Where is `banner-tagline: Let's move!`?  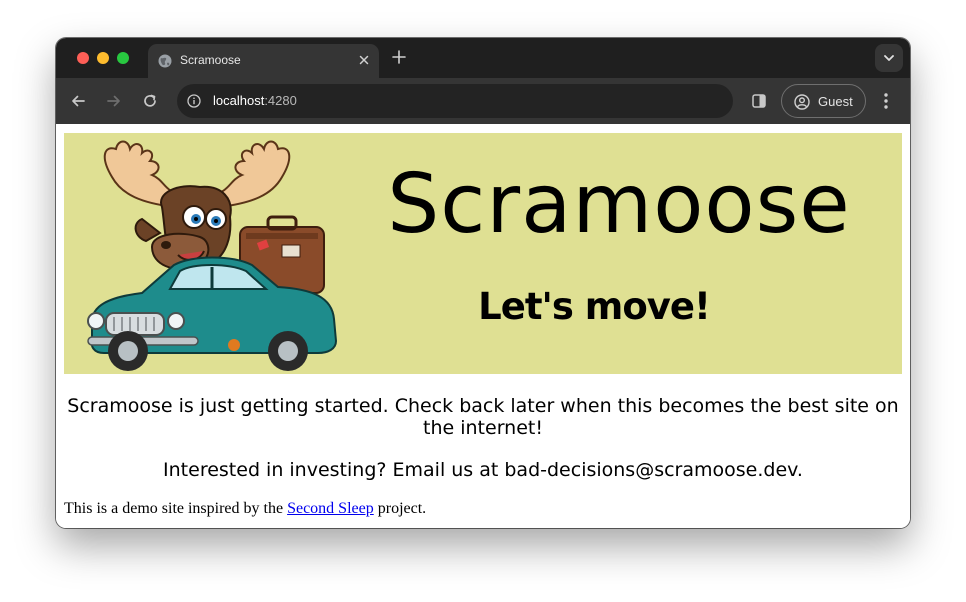 banner-tagline: Let's move! is located at coordinates (594, 306).